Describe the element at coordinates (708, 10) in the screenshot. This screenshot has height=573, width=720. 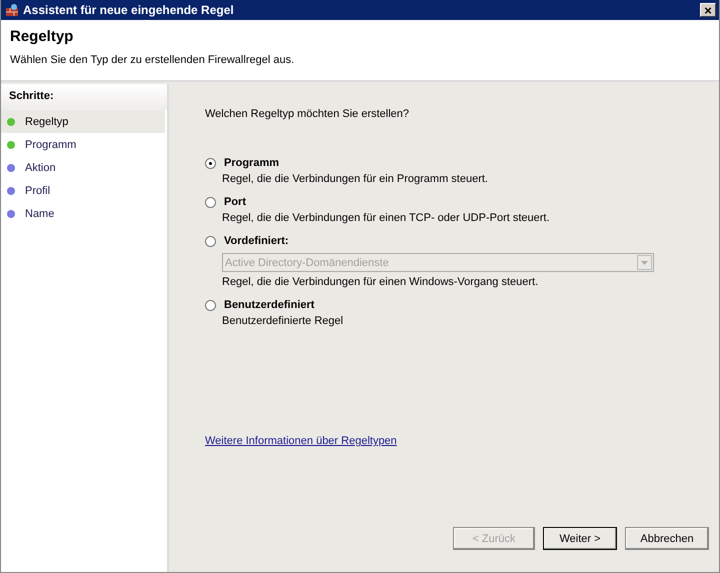
I see `close-button: ×` at that location.